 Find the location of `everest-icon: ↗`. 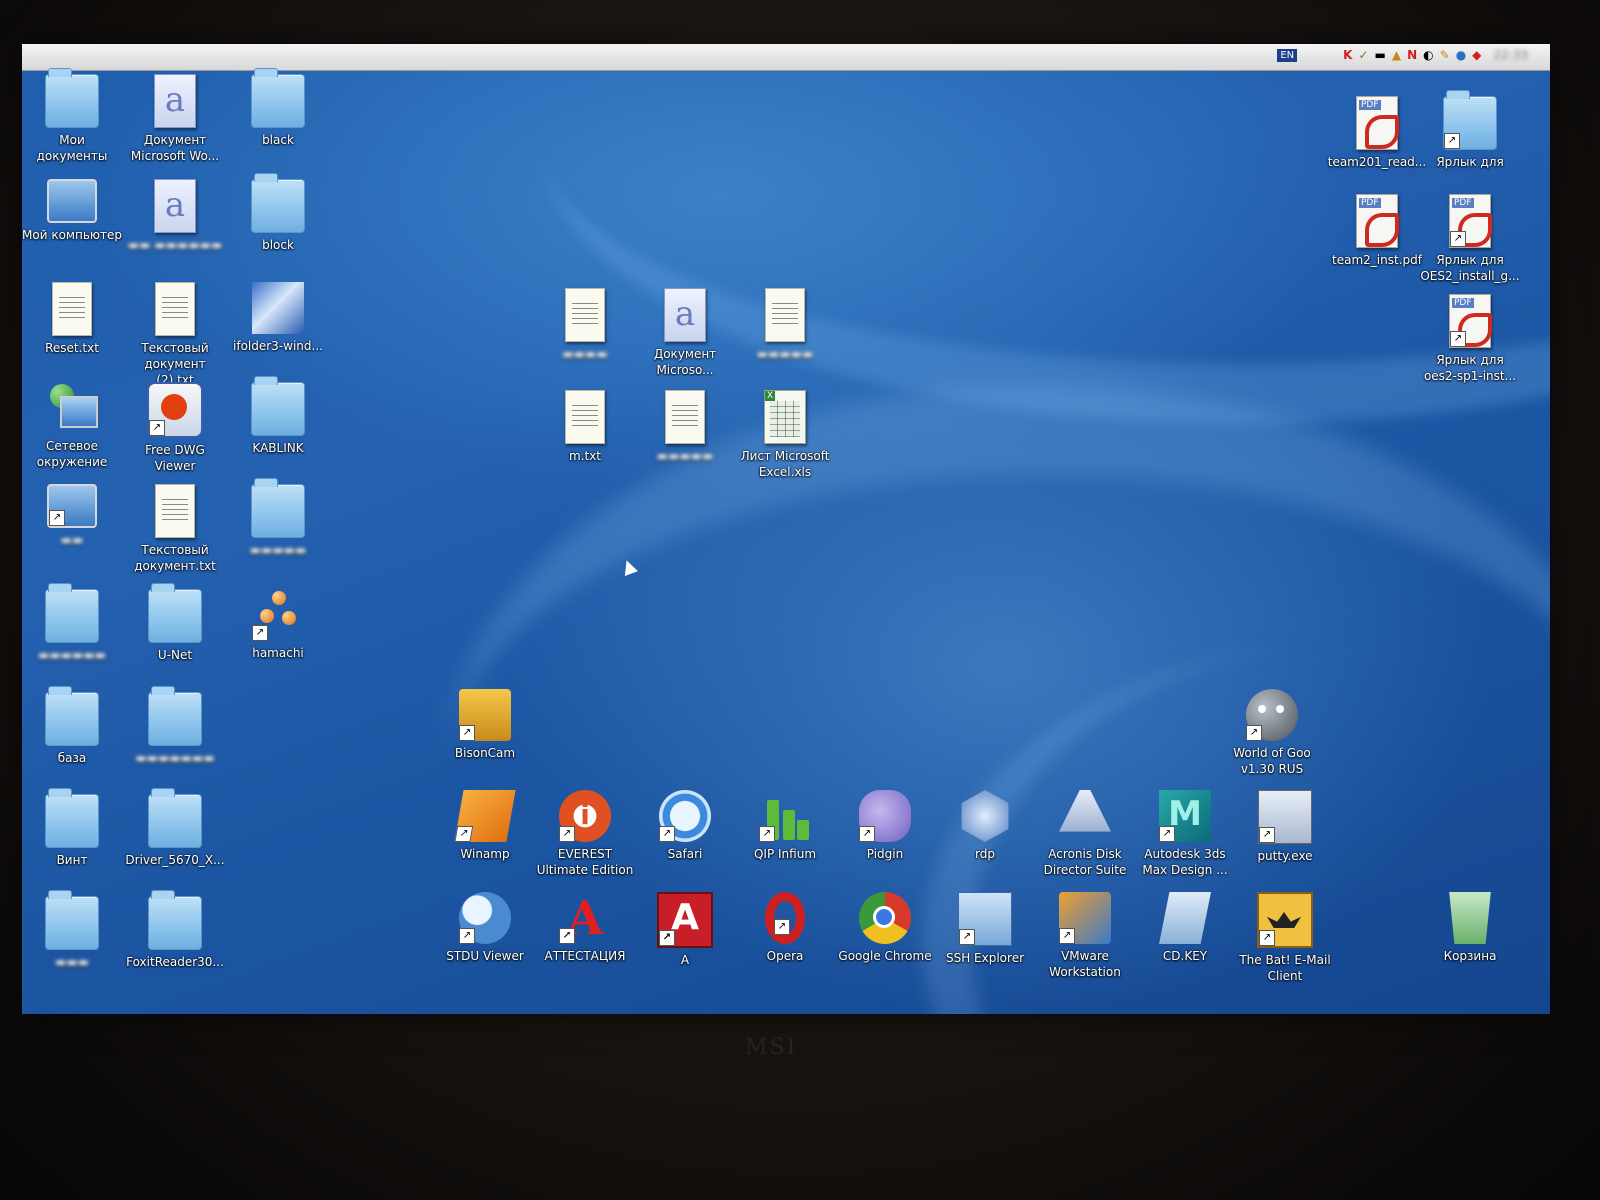

everest-icon: ↗ is located at coordinates (585, 816).